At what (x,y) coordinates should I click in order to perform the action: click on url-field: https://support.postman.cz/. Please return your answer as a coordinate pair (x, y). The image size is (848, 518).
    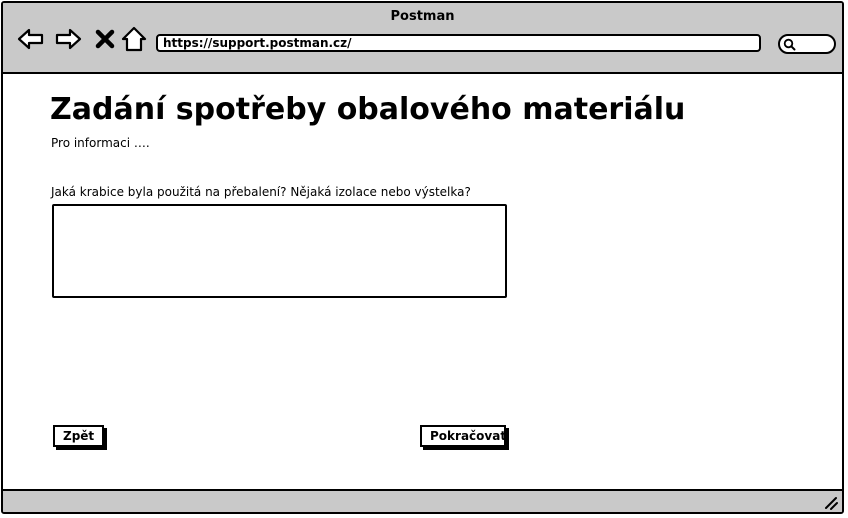
    Looking at the image, I should click on (458, 43).